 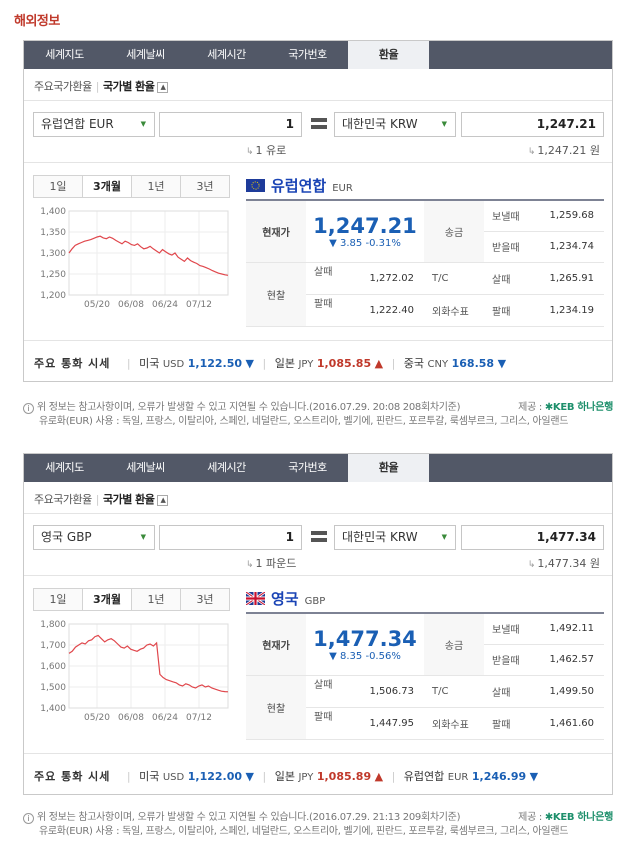 I want to click on target-currency-label: 대한민국 KRW, so click(x=380, y=537).